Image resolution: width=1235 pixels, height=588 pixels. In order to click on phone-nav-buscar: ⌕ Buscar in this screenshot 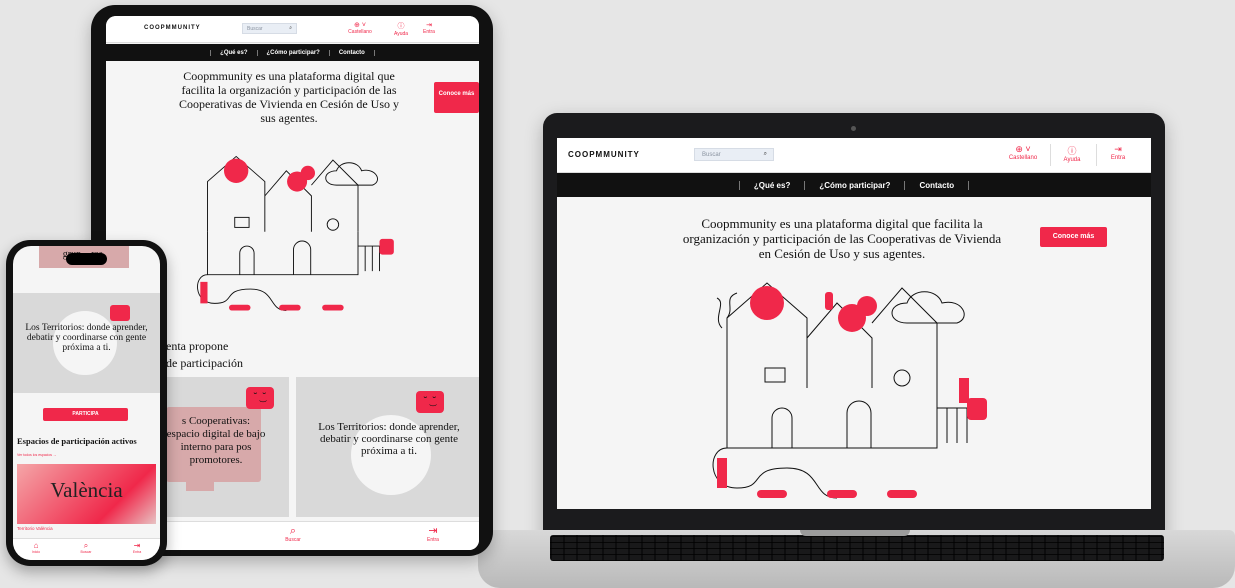, I will do `click(86, 547)`.